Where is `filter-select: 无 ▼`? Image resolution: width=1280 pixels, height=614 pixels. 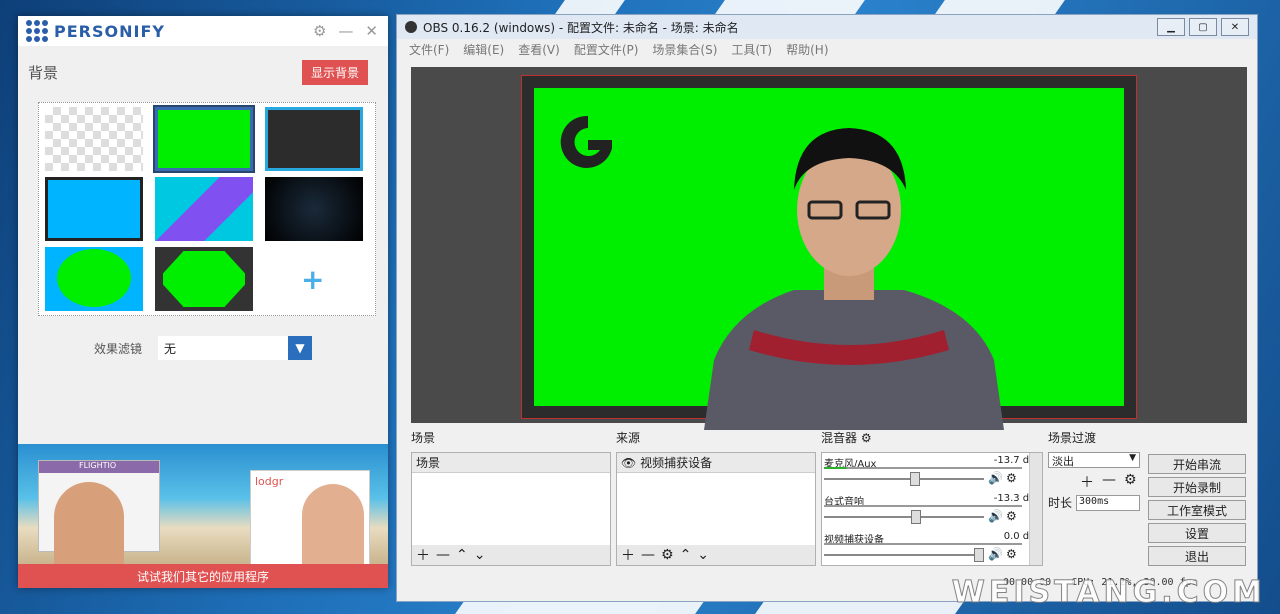 filter-select: 无 ▼ is located at coordinates (235, 348).